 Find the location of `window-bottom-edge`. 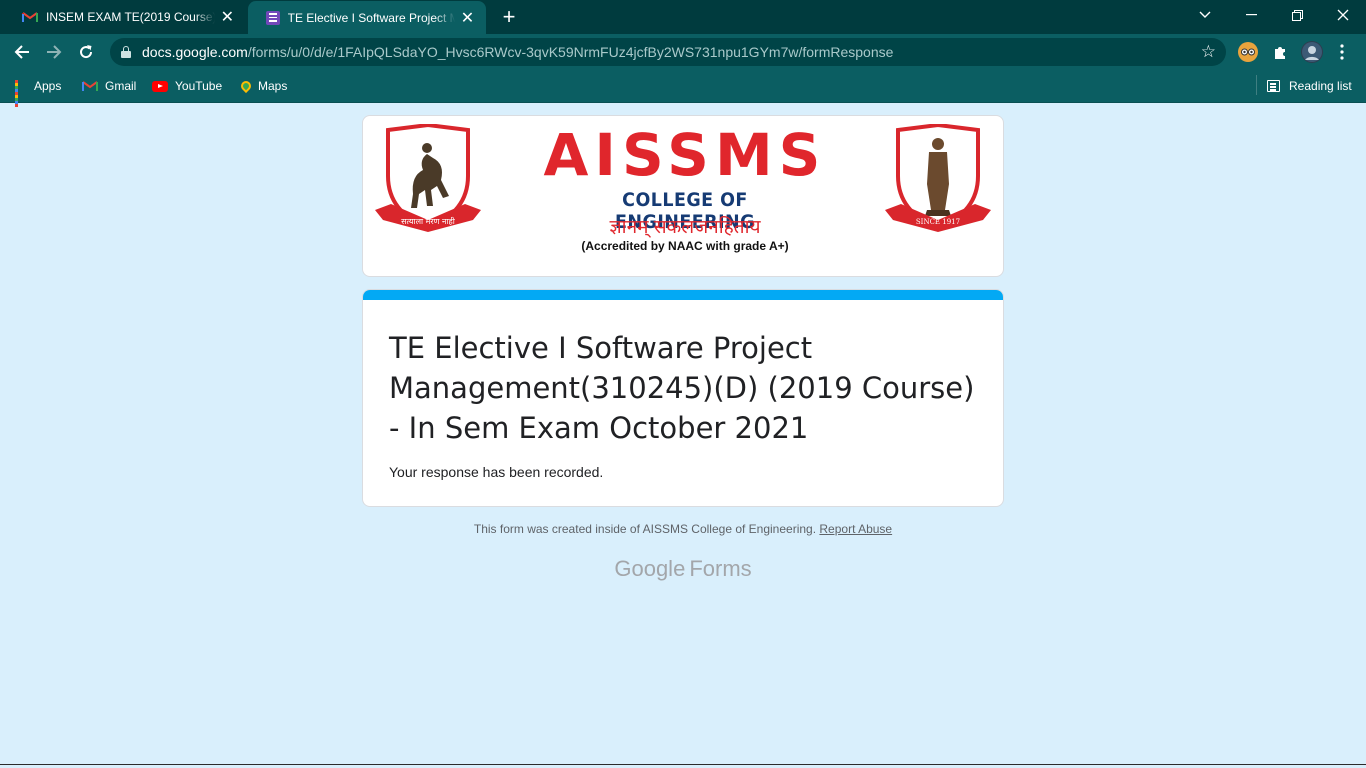

window-bottom-edge is located at coordinates (683, 766).